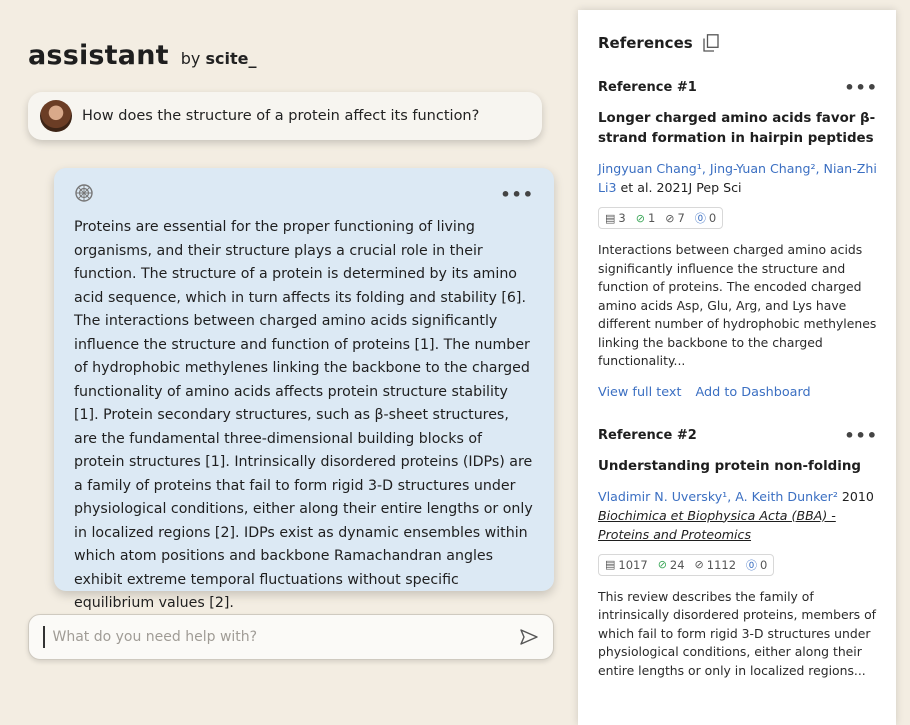  I want to click on brand-byline: by scite_, so click(219, 58).